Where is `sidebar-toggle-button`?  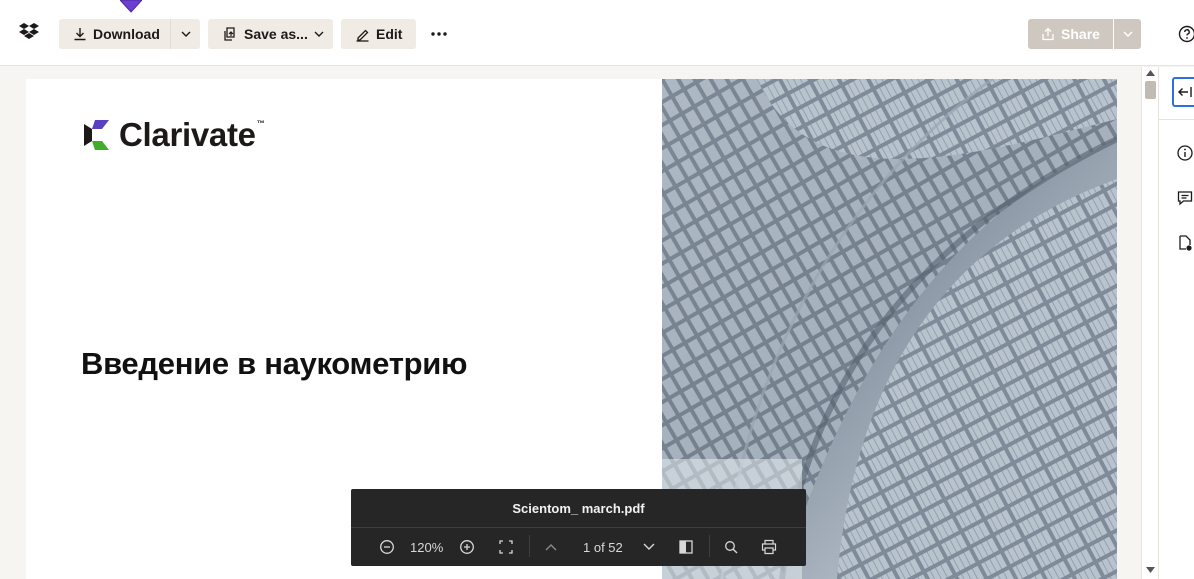 sidebar-toggle-button is located at coordinates (686, 547).